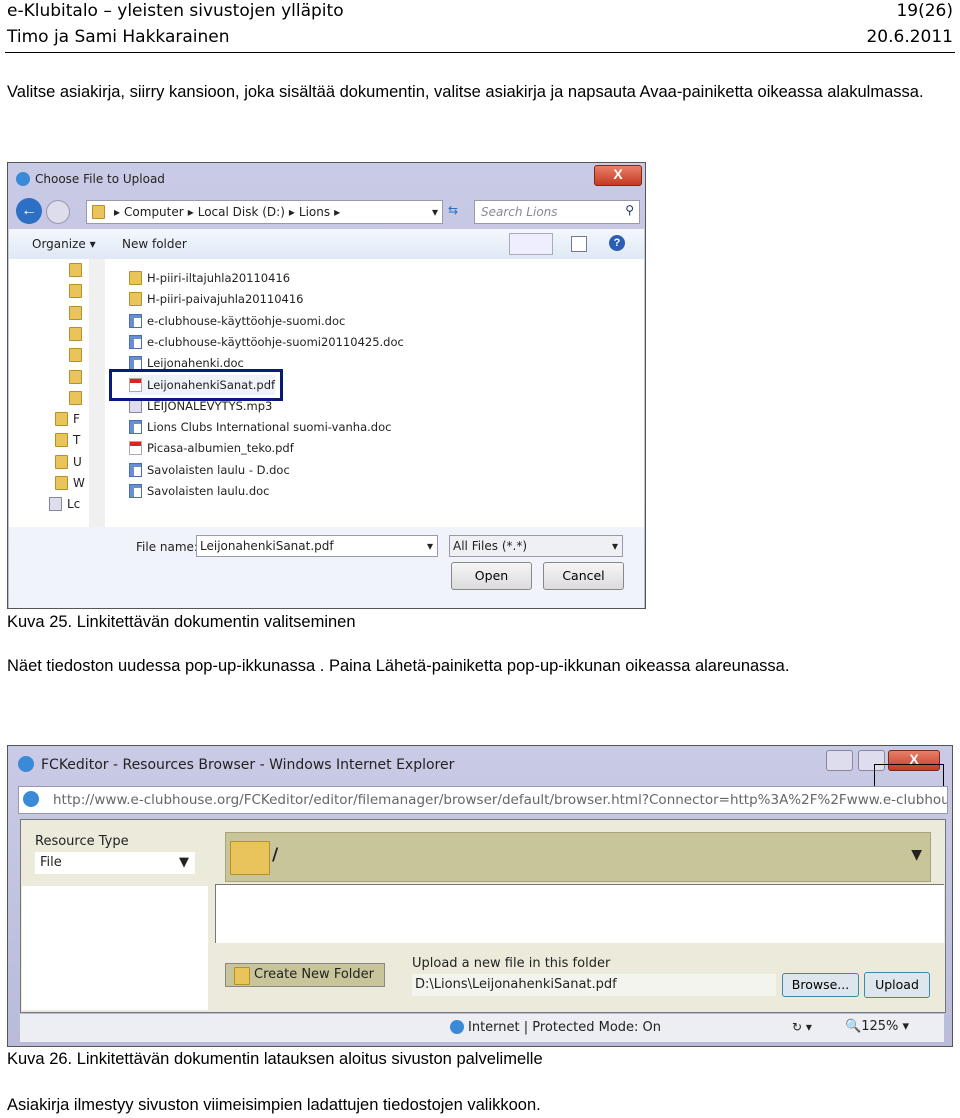 The height and width of the screenshot is (1118, 960). I want to click on selection-highlight, so click(196, 385).